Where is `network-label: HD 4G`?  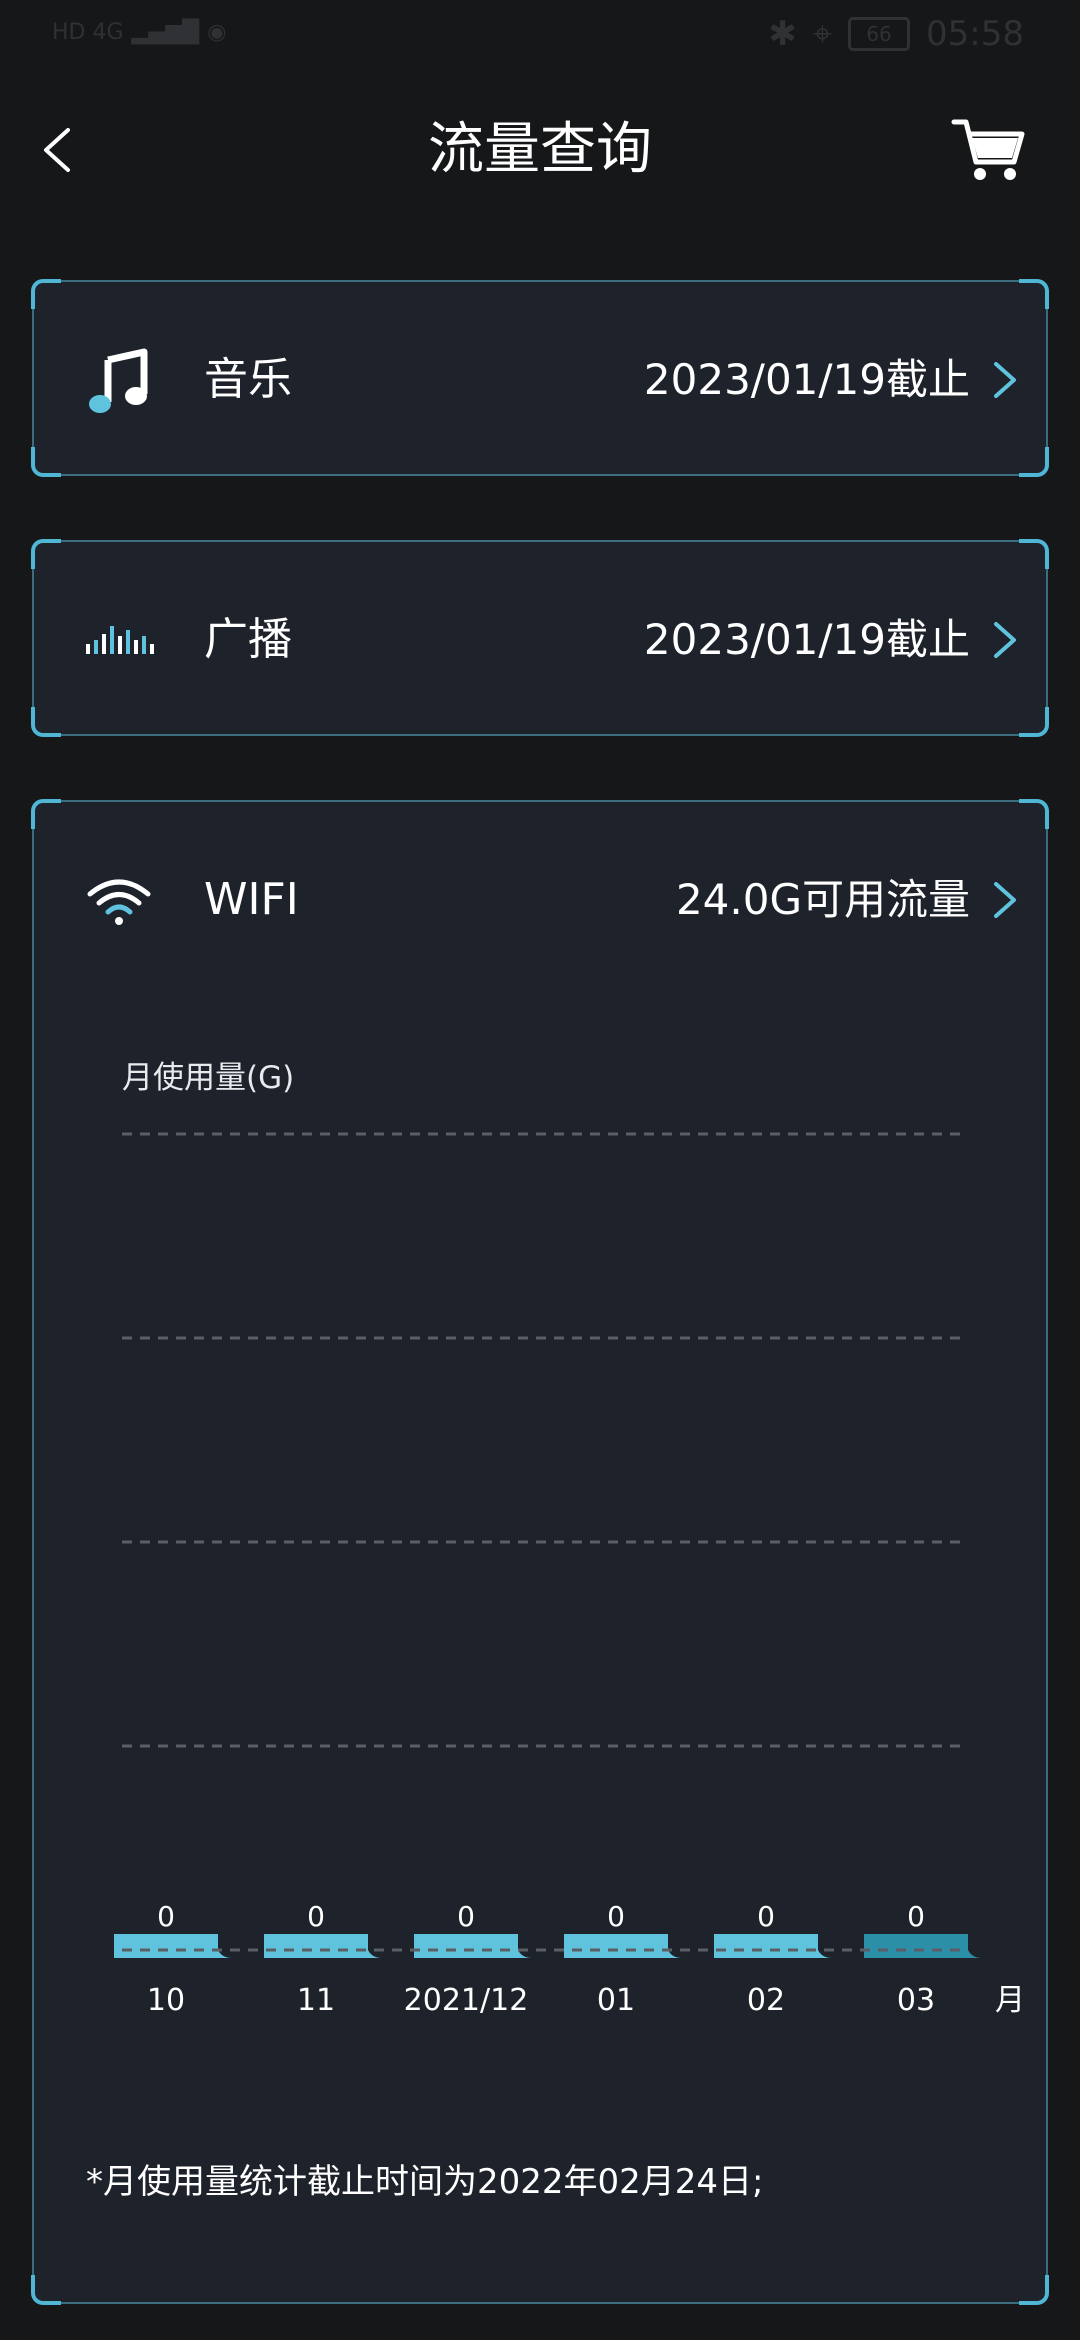 network-label: HD 4G is located at coordinates (88, 32).